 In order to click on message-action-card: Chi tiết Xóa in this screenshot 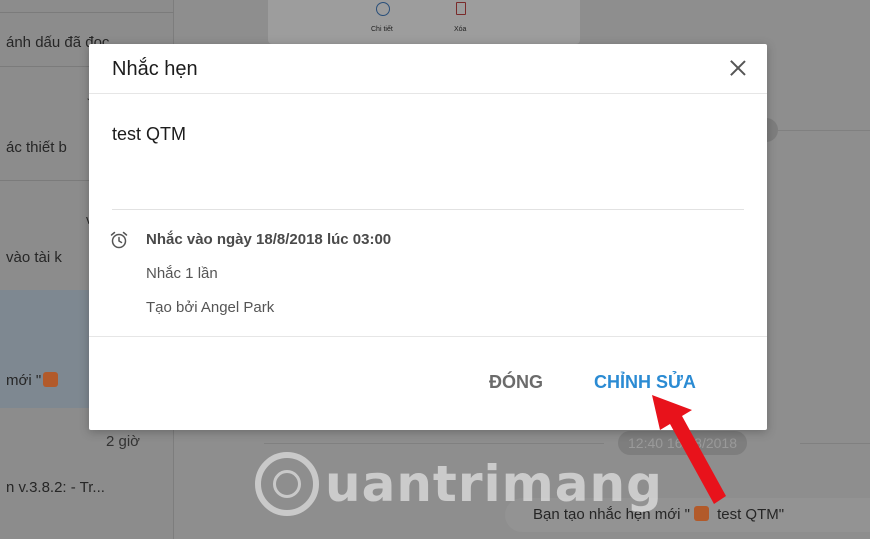, I will do `click(424, 22)`.